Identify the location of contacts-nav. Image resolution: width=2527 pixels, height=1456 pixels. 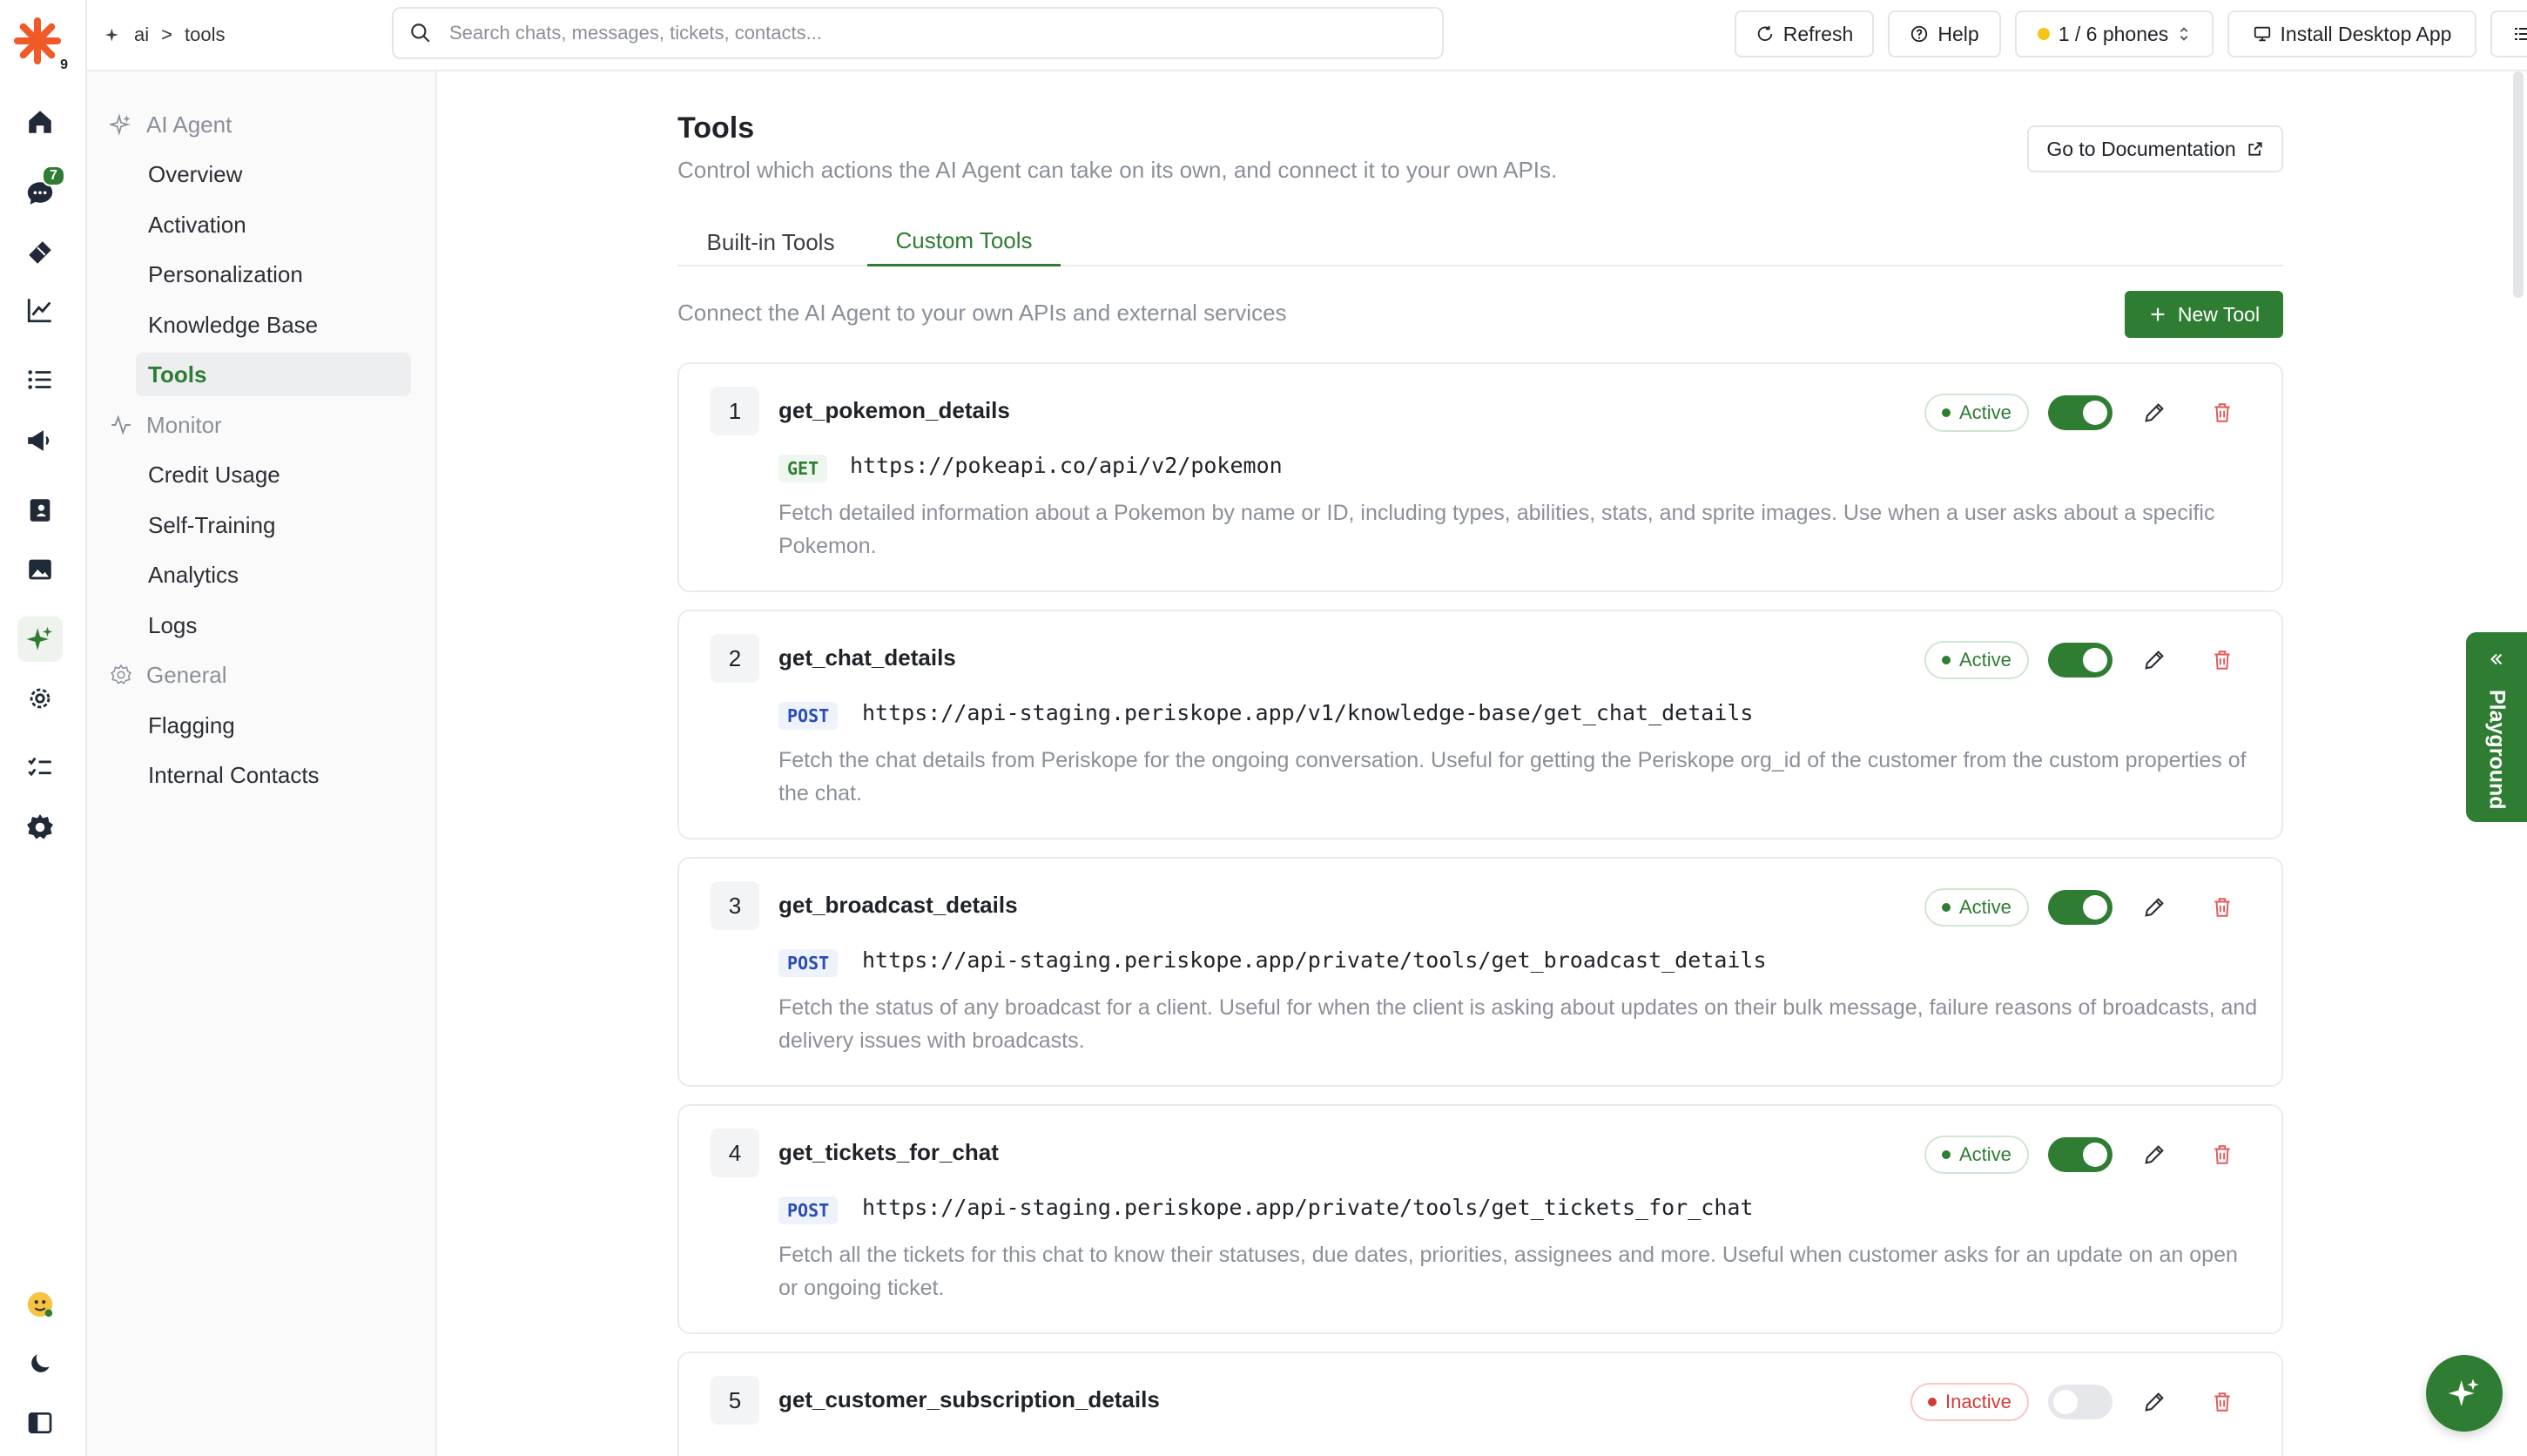
(40, 510).